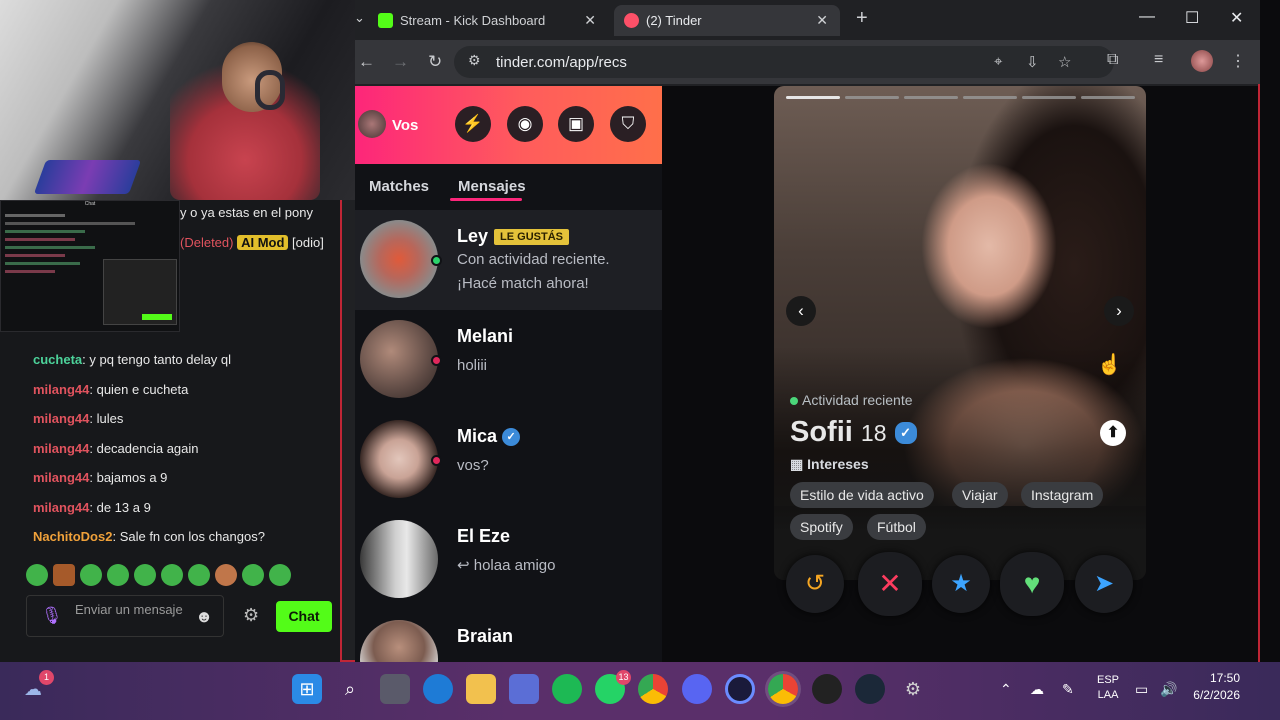 Image resolution: width=1280 pixels, height=720 pixels. I want to click on chat-send-button: Chat, so click(304, 616).